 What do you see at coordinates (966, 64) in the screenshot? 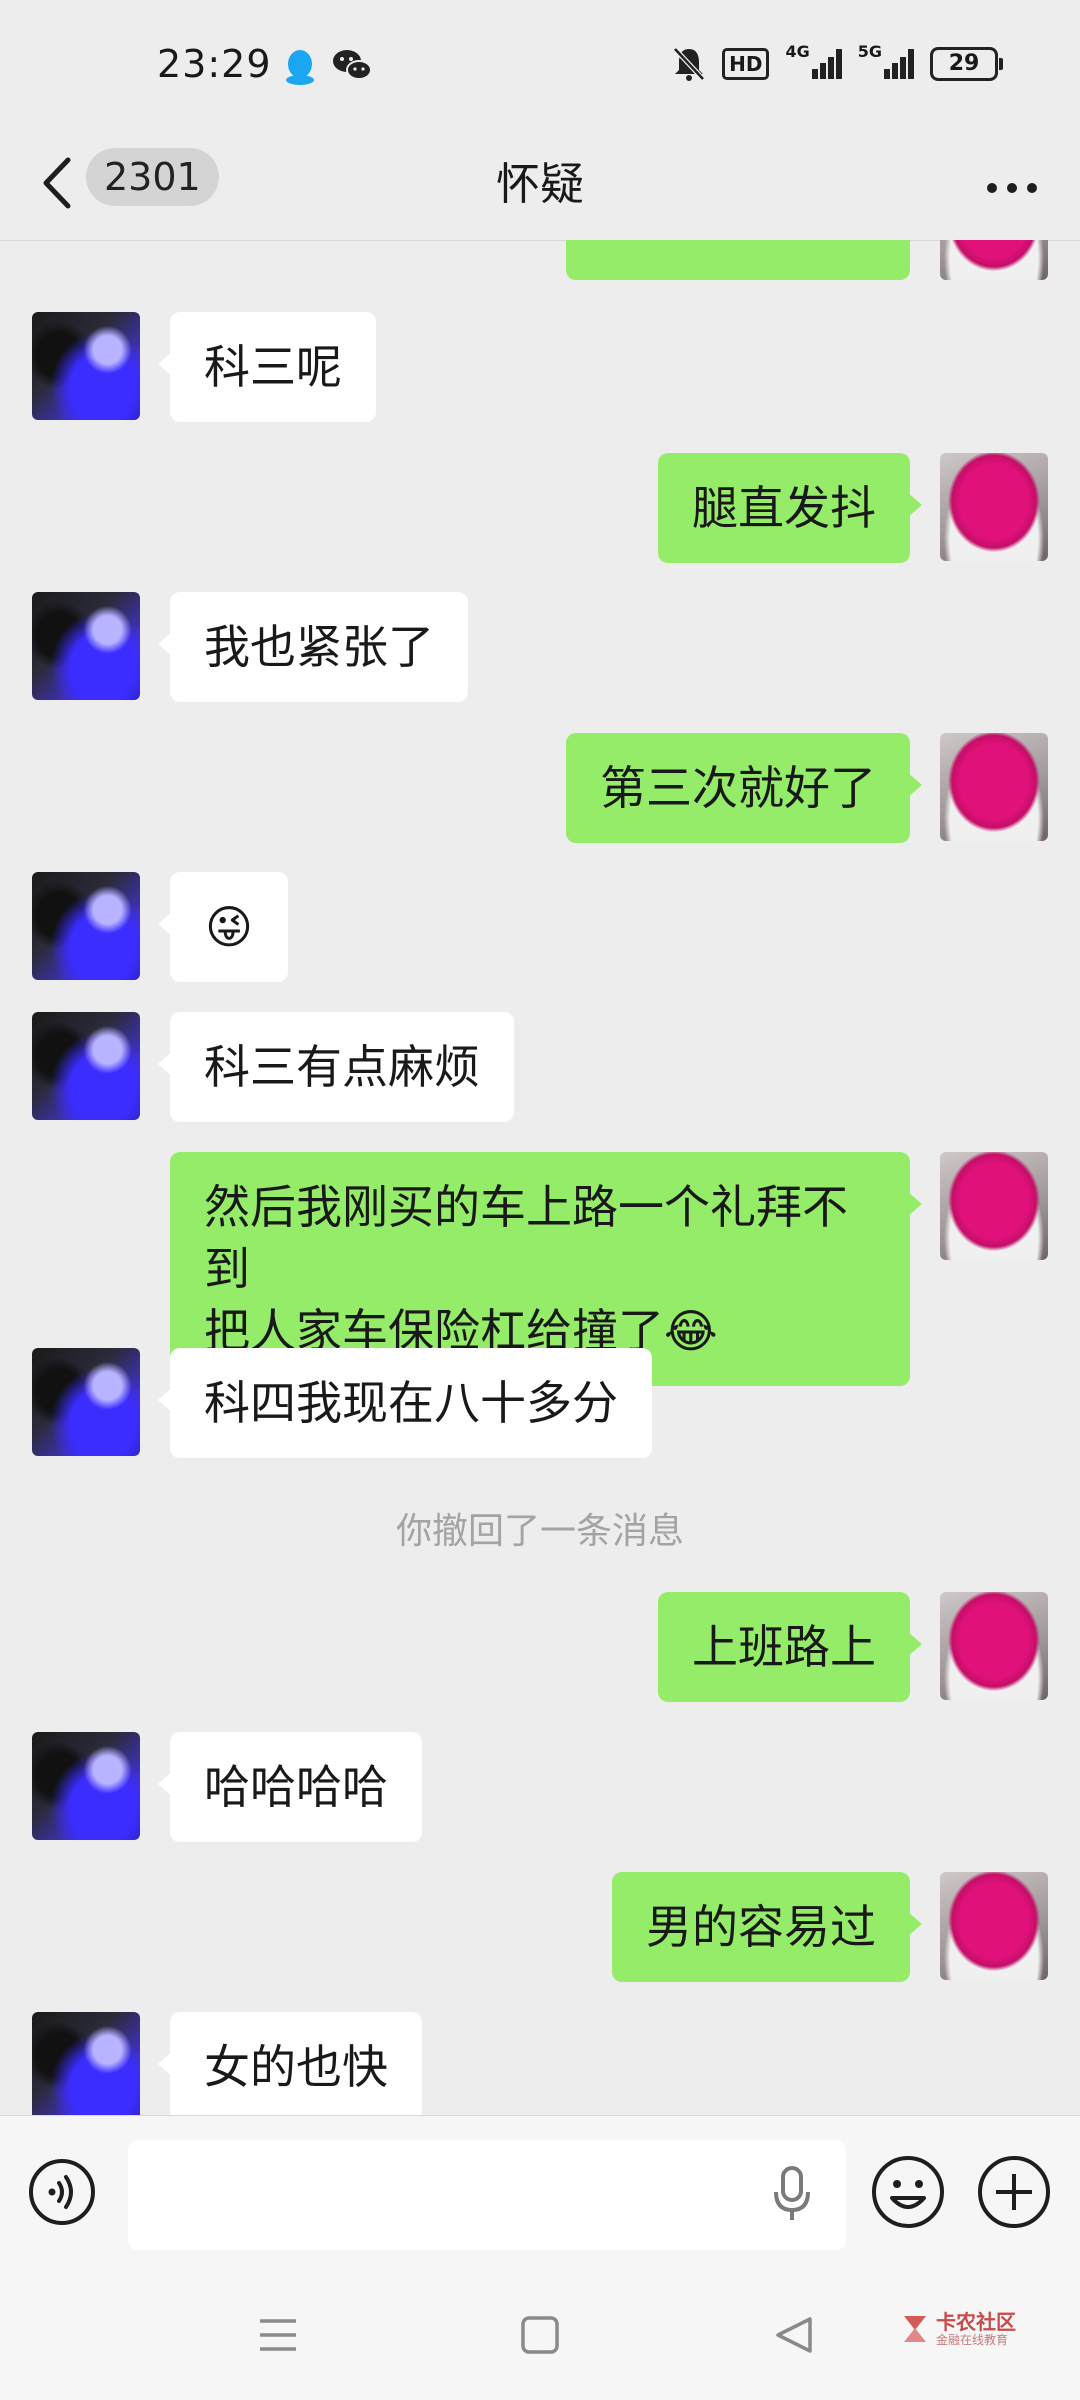
I see `battery-icon: 29` at bounding box center [966, 64].